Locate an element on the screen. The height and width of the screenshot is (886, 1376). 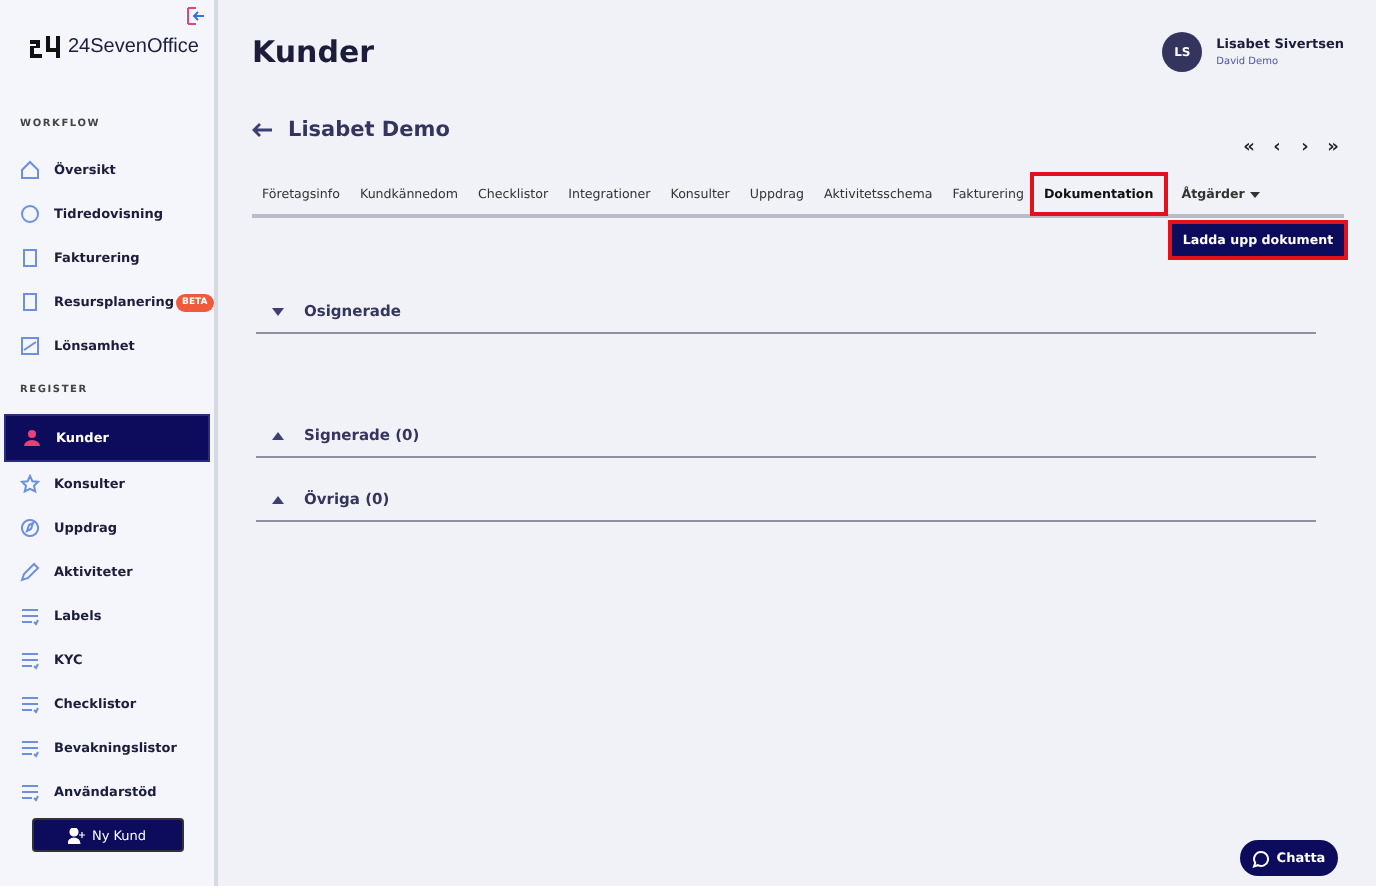
pen-icon is located at coordinates (30, 572).